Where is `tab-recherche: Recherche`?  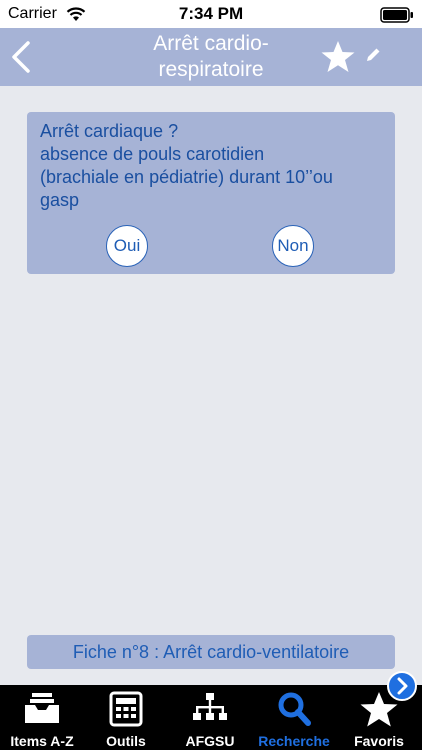
tab-recherche: Recherche is located at coordinates (294, 717).